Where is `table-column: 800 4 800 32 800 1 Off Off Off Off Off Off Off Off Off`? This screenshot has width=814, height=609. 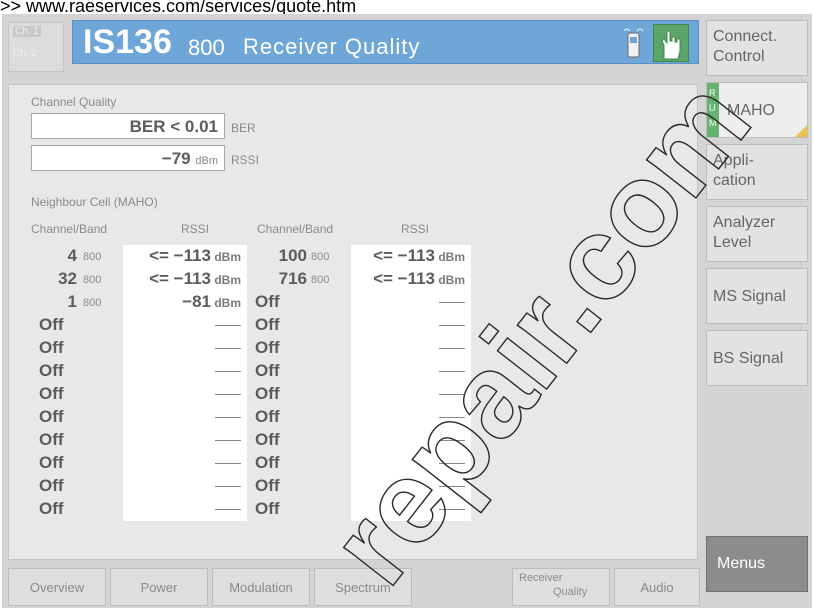 table-column: 800 4 800 32 800 1 Off Off Off Off Off Off Off Off Off is located at coordinates (77, 383).